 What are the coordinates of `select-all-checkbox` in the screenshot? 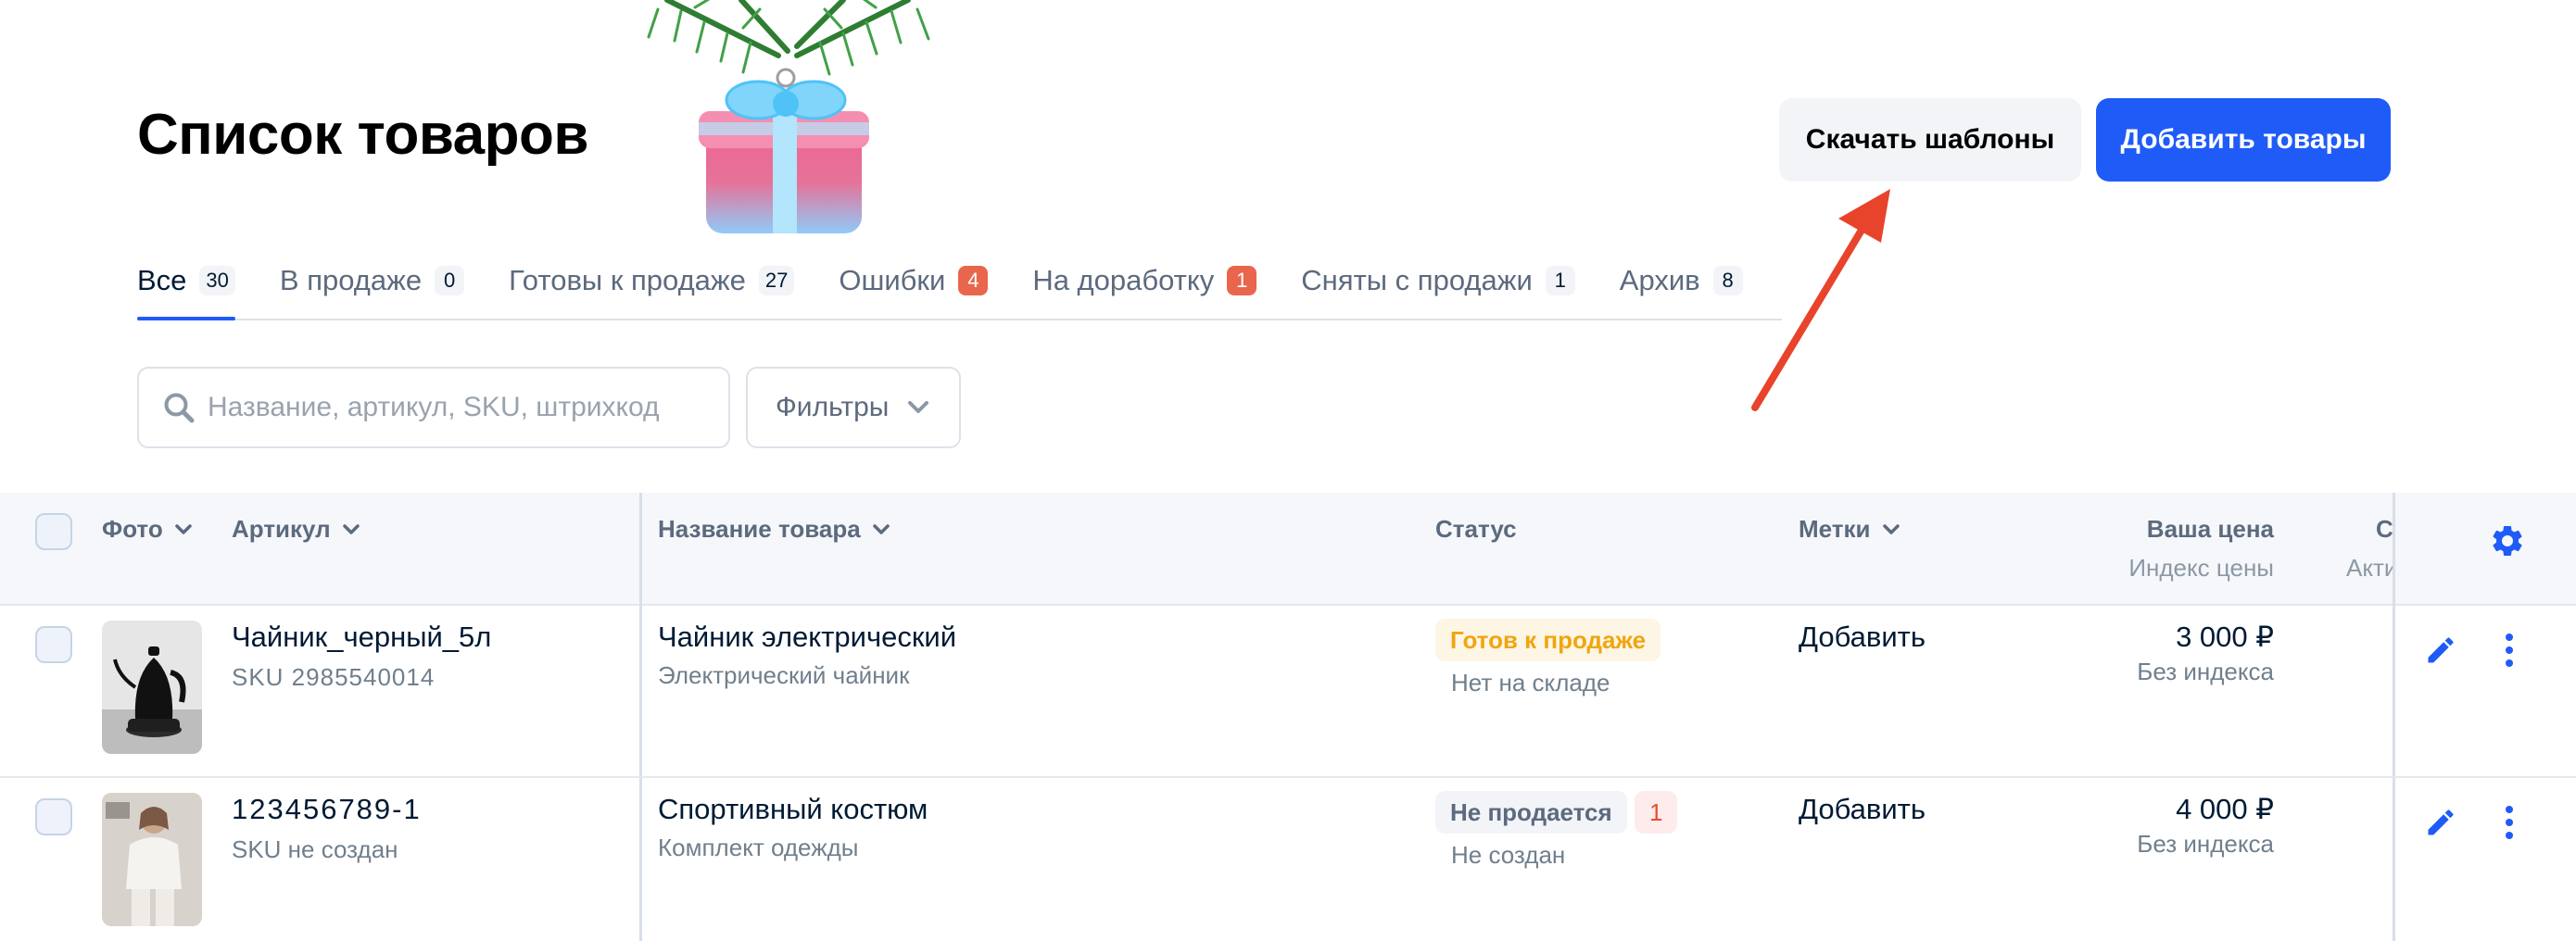 It's located at (53, 531).